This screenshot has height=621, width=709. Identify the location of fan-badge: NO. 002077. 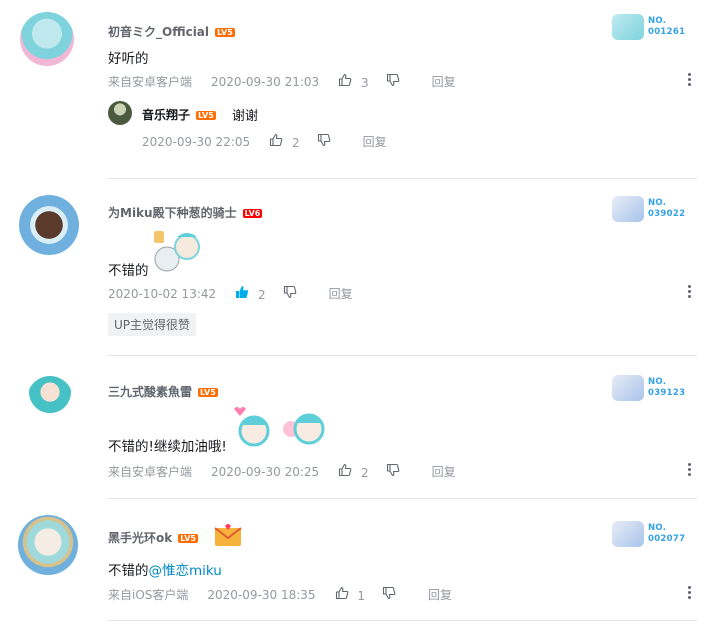
(652, 534).